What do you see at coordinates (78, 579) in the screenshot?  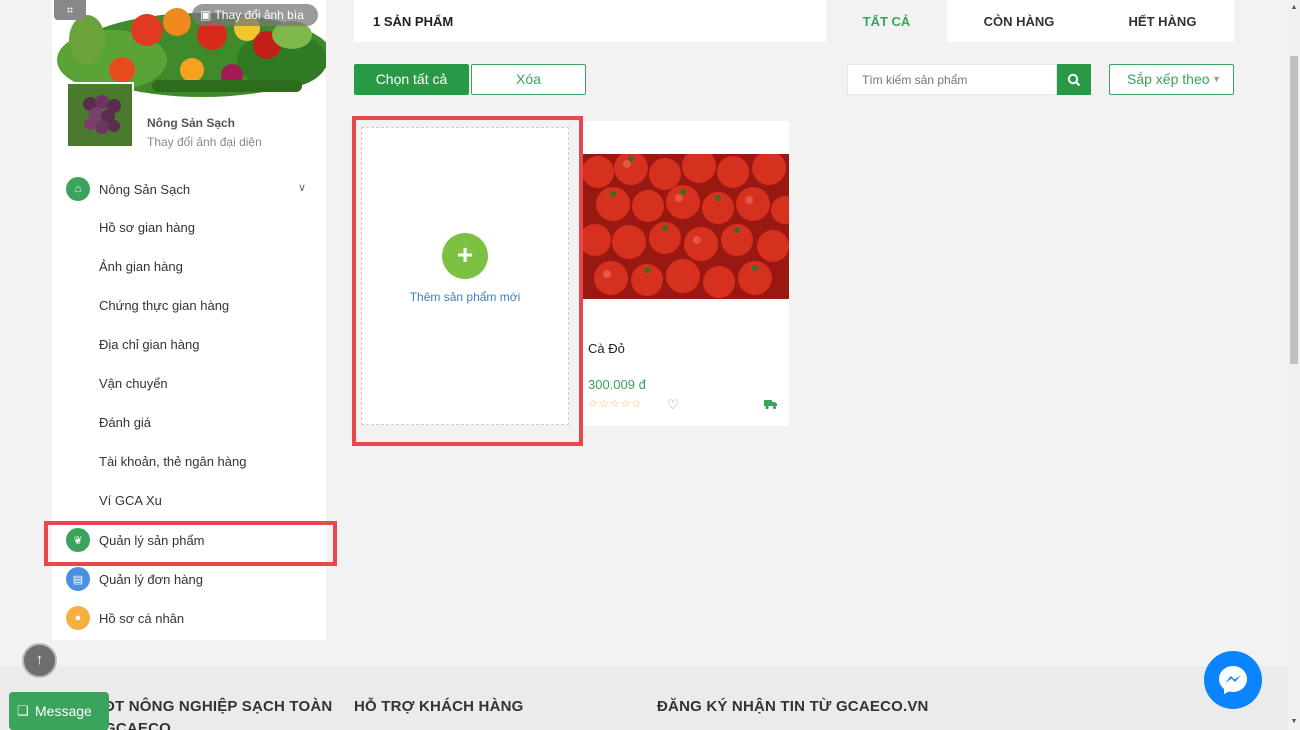 I see `document-icon: ▤` at bounding box center [78, 579].